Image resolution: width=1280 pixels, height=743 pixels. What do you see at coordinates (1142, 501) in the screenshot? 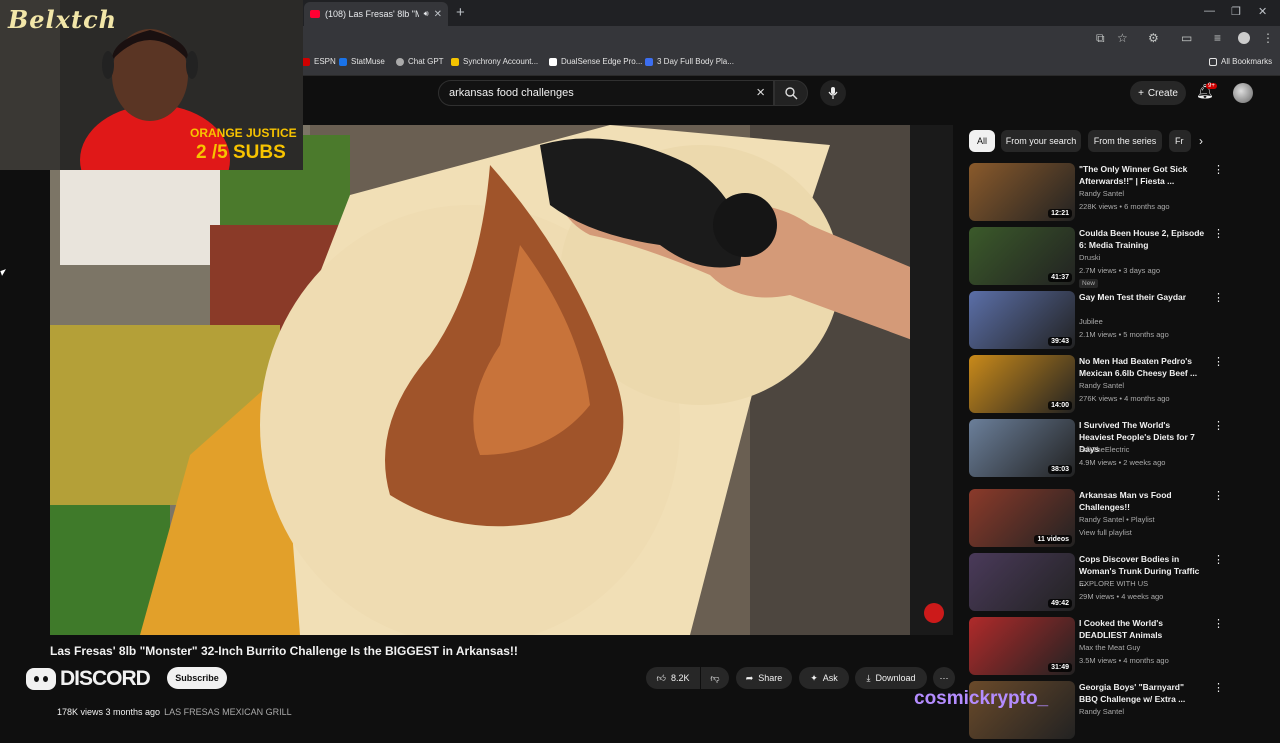
I see `recommendation-title: Arkansas Man vs Food Challenges!!` at bounding box center [1142, 501].